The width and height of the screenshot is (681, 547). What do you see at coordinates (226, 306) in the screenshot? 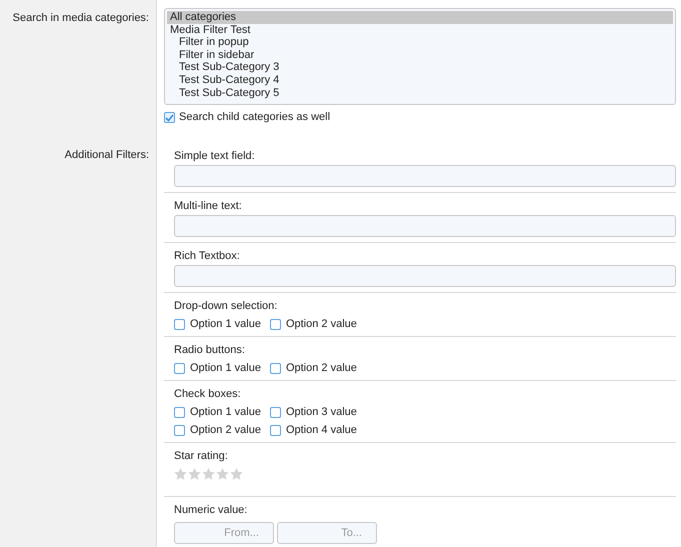
I see `filter-label: Drop-down selection:` at bounding box center [226, 306].